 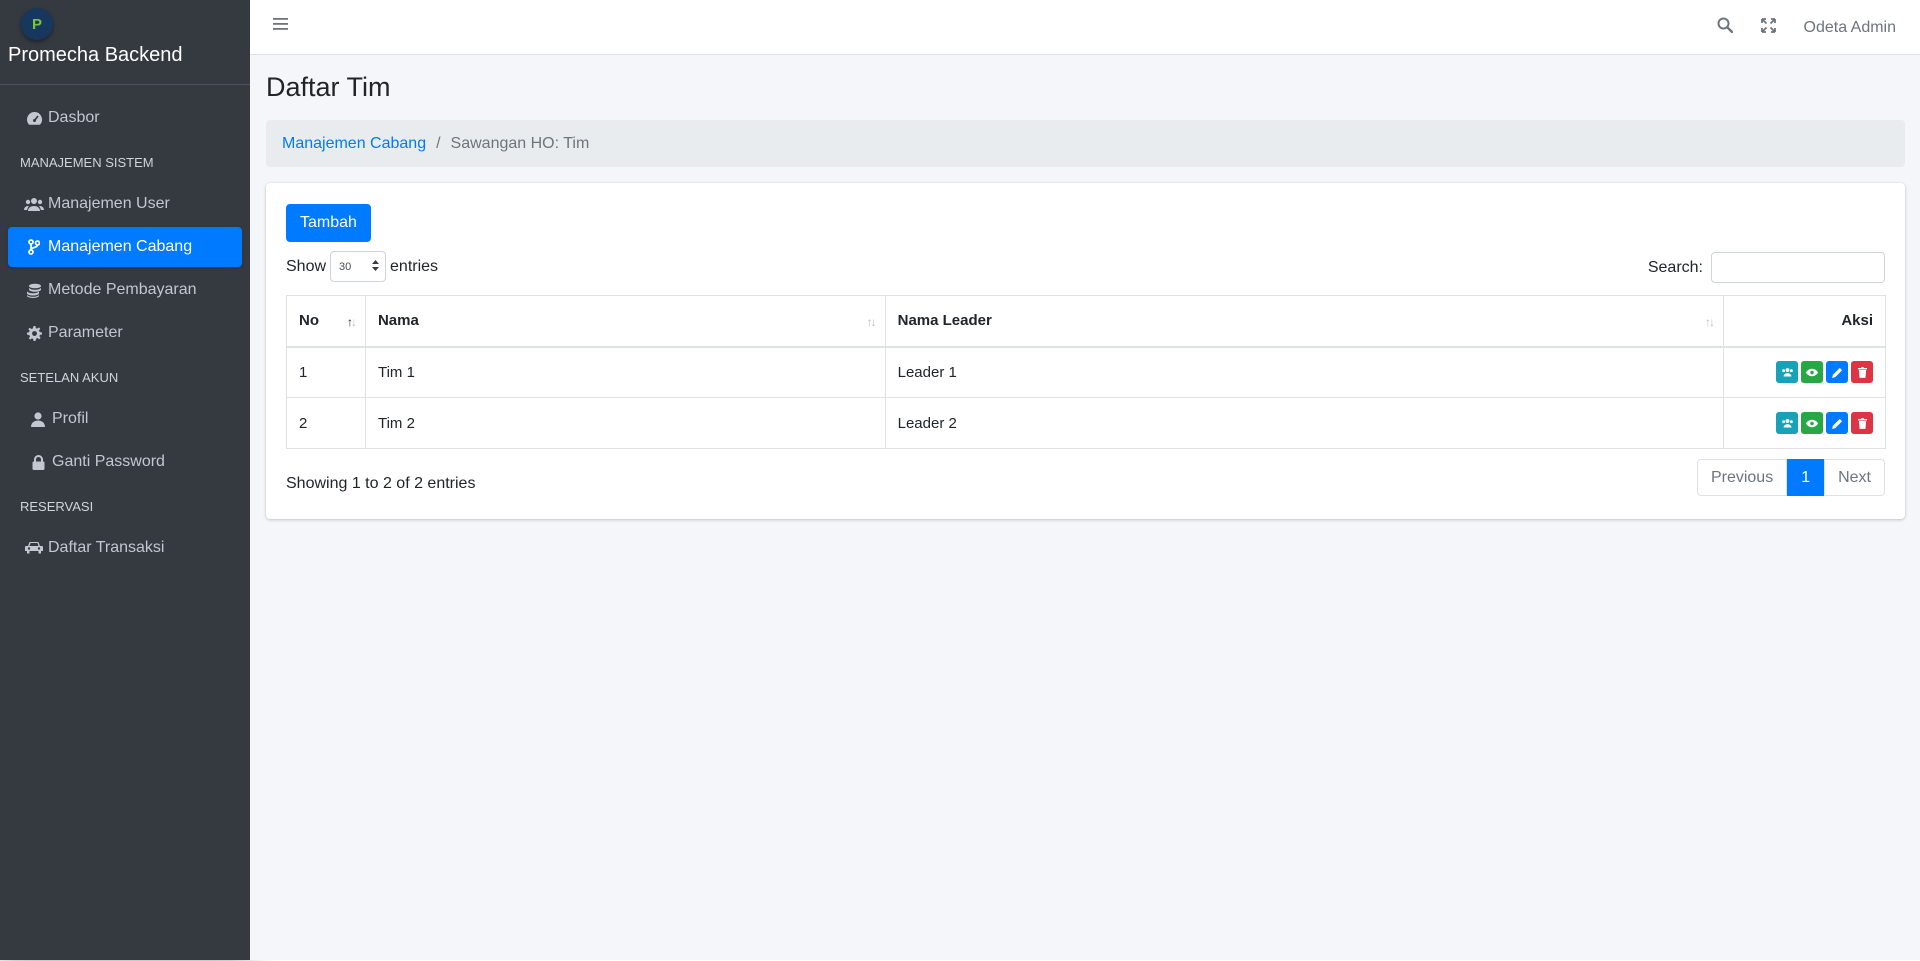 I want to click on breadcrumb: Manajemen Cabang / Sawangan HO: Tim, so click(x=1085, y=143).